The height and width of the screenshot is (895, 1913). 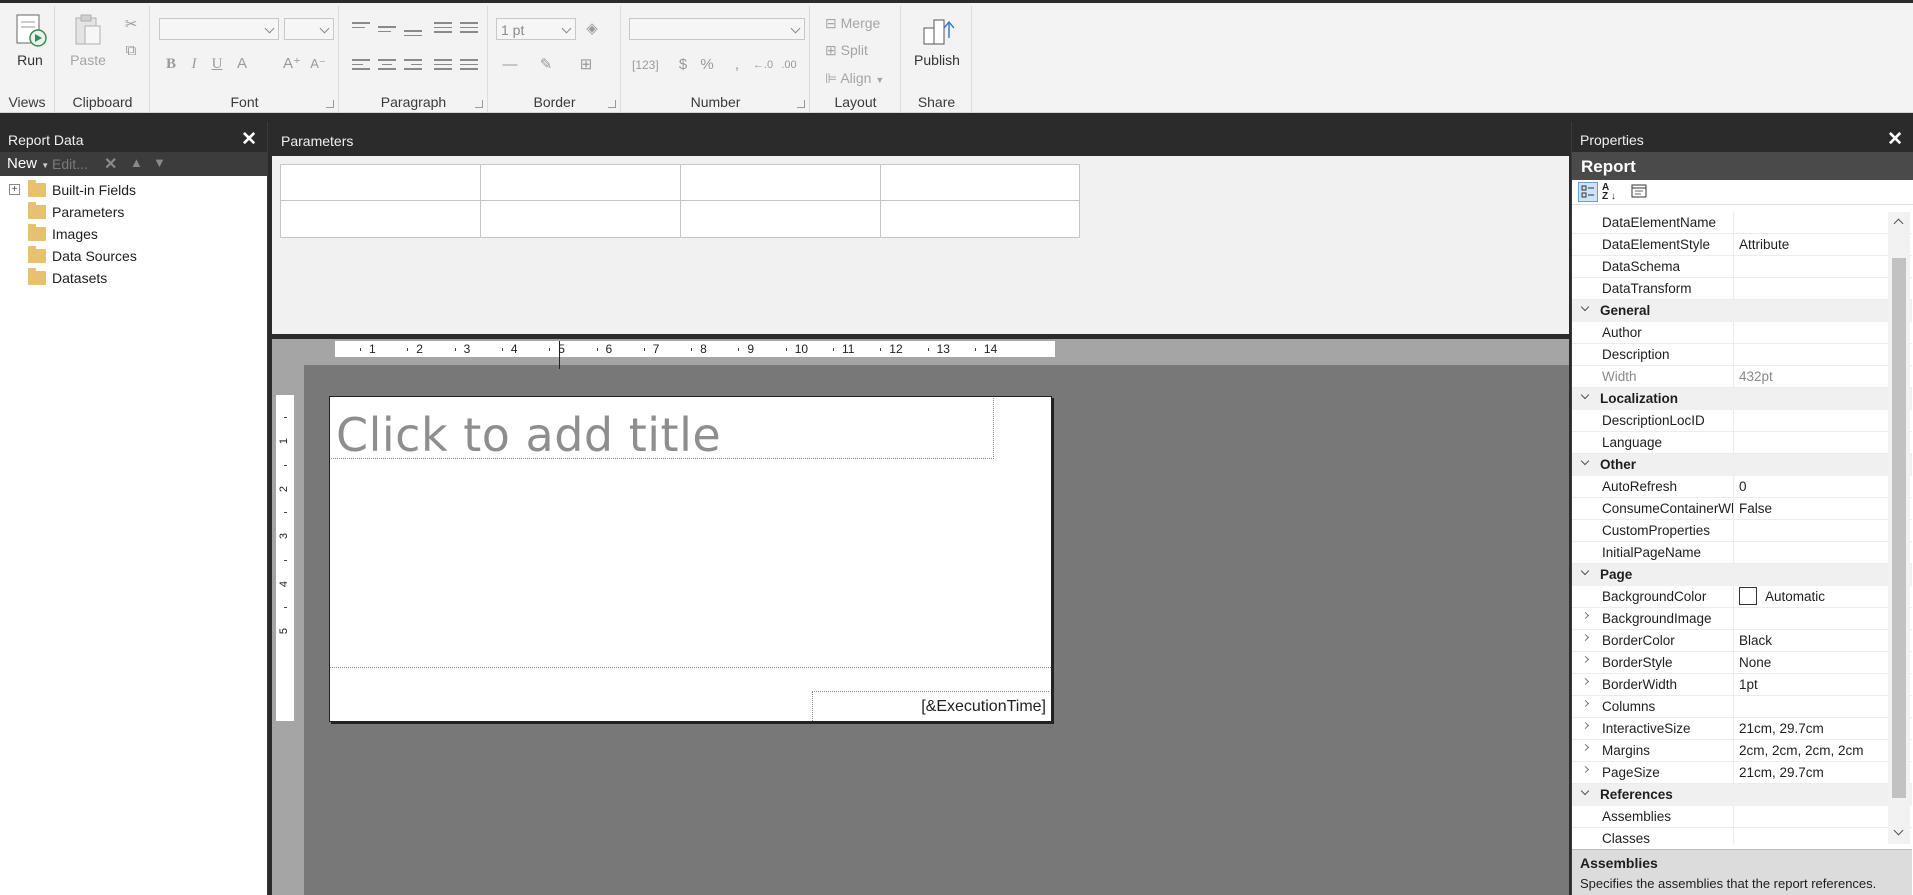 I want to click on publish-button: Publish, so click(x=937, y=40).